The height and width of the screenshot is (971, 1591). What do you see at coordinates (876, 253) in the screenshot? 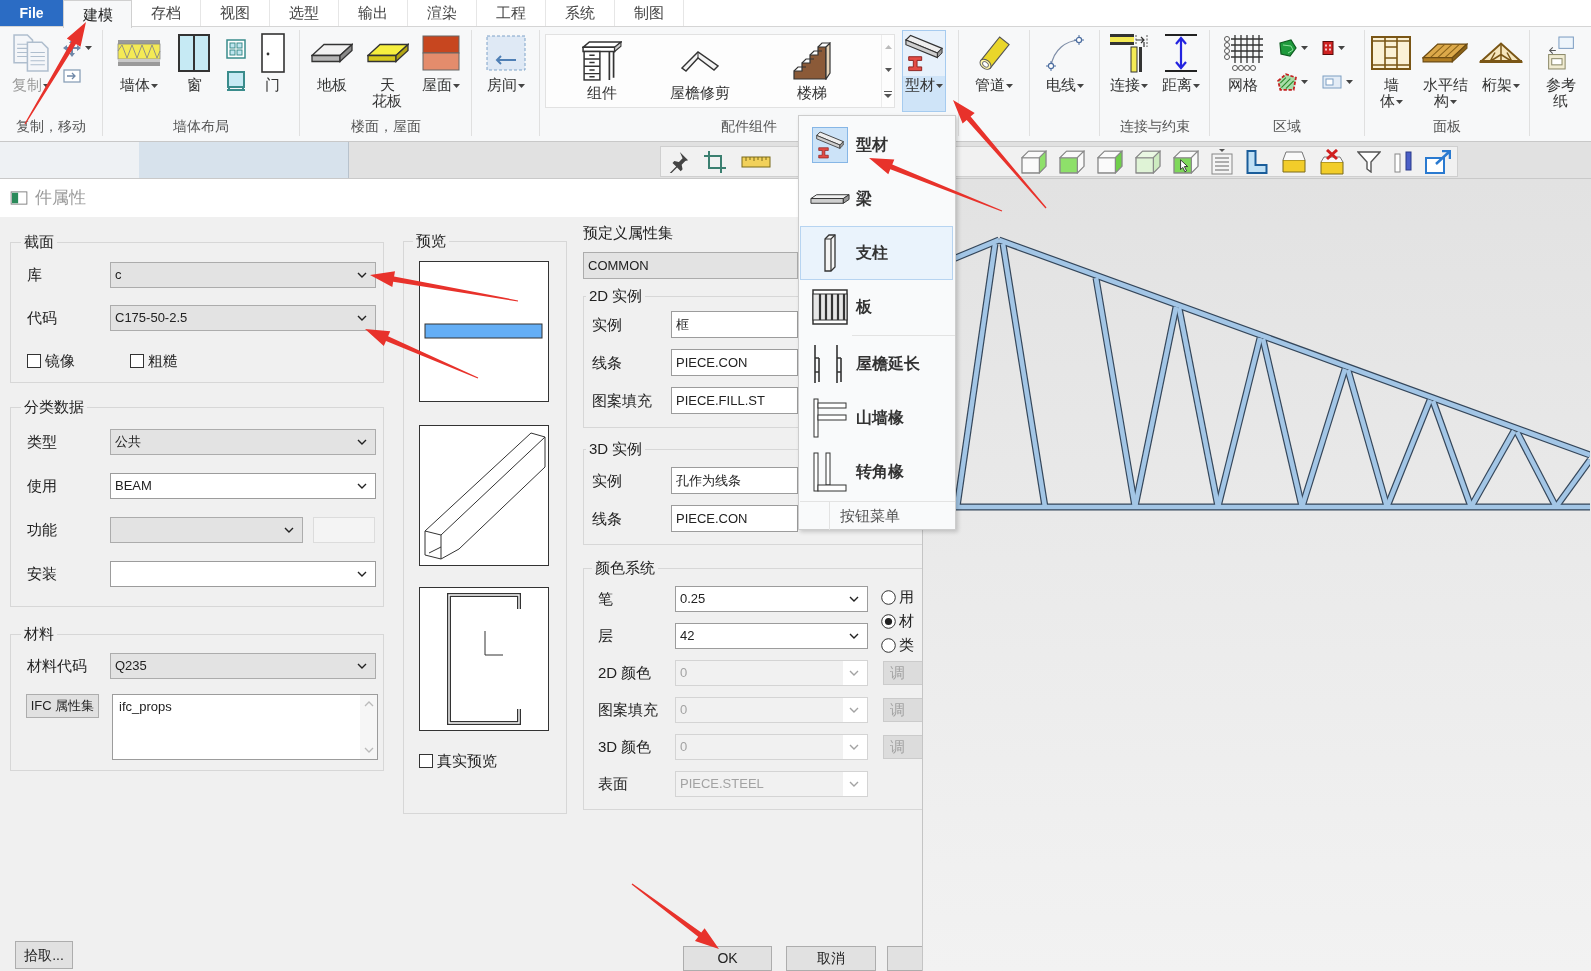
I see `menu-item: 支柱` at bounding box center [876, 253].